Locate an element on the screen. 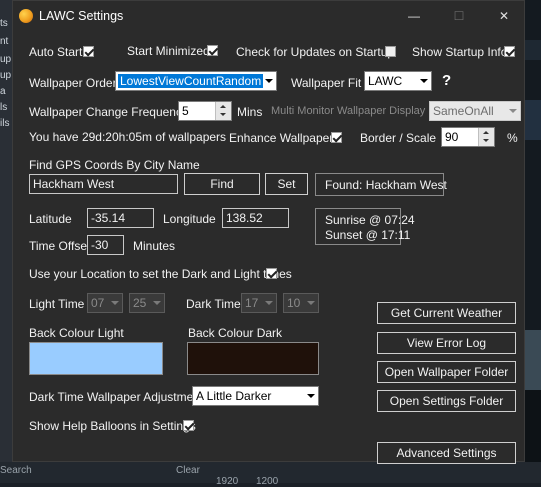  wallpaper-fit-value: LAWC is located at coordinates (385, 81).